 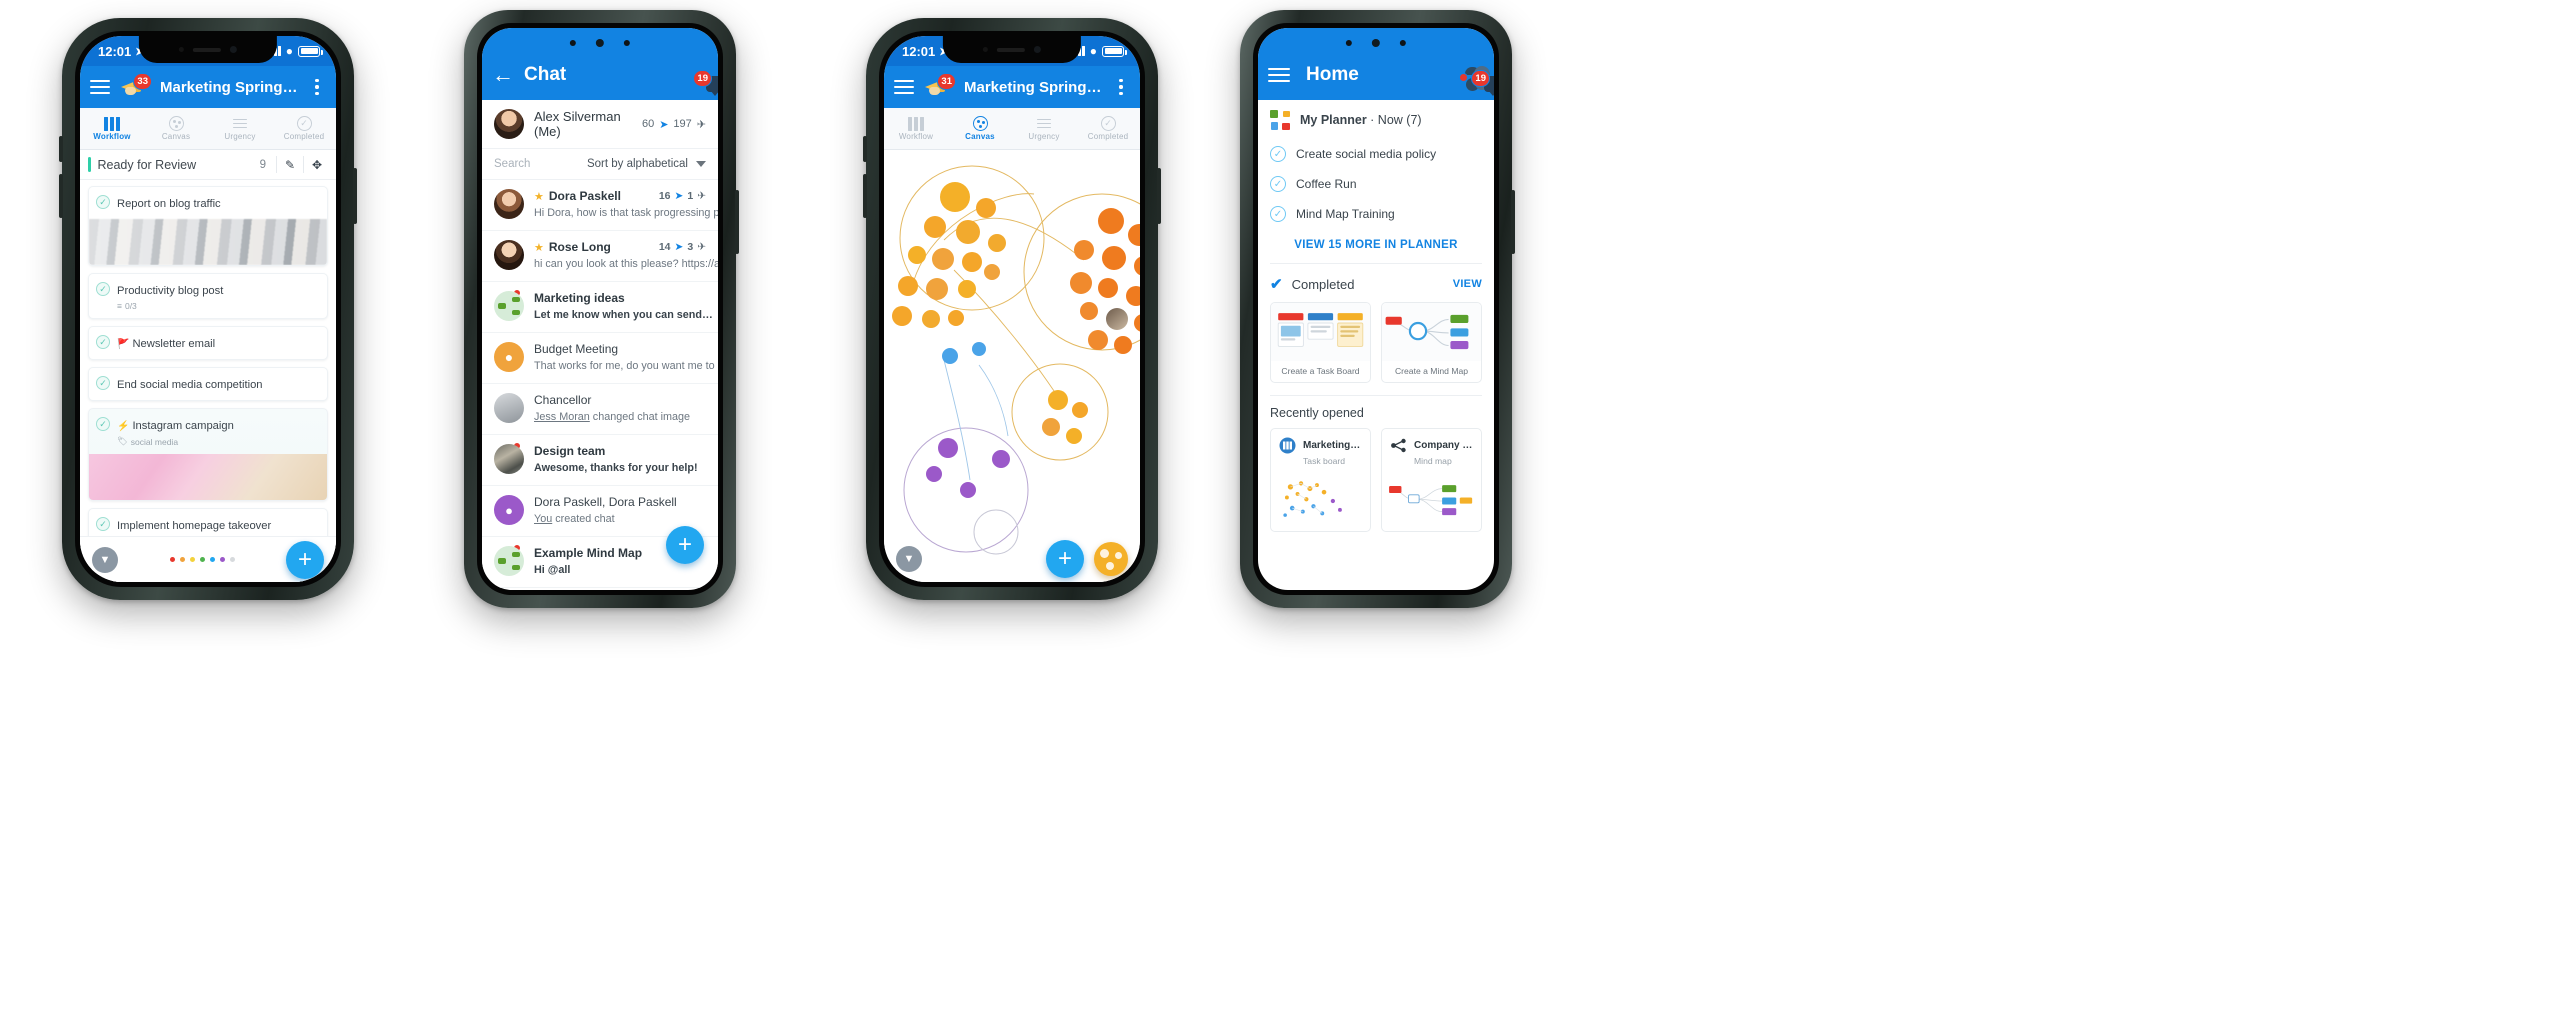 I want to click on chevron-down-icon, so click(x=701, y=164).